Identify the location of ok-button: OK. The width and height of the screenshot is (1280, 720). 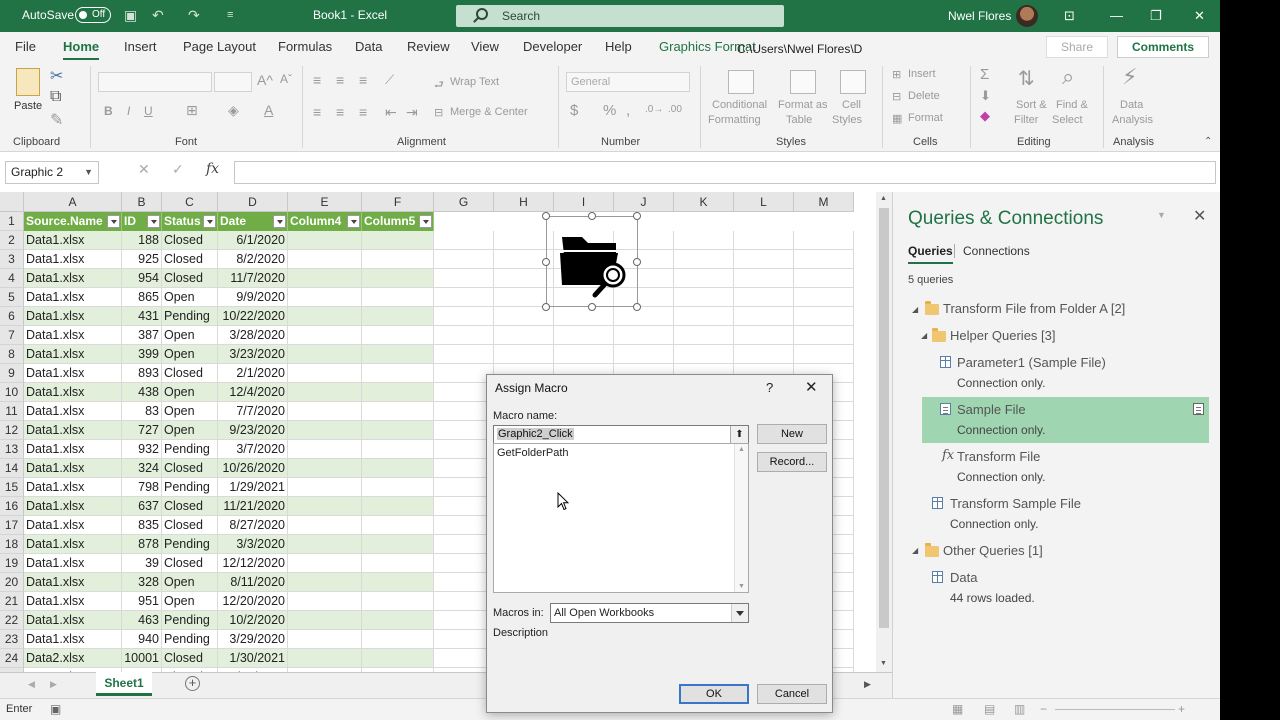
(714, 694).